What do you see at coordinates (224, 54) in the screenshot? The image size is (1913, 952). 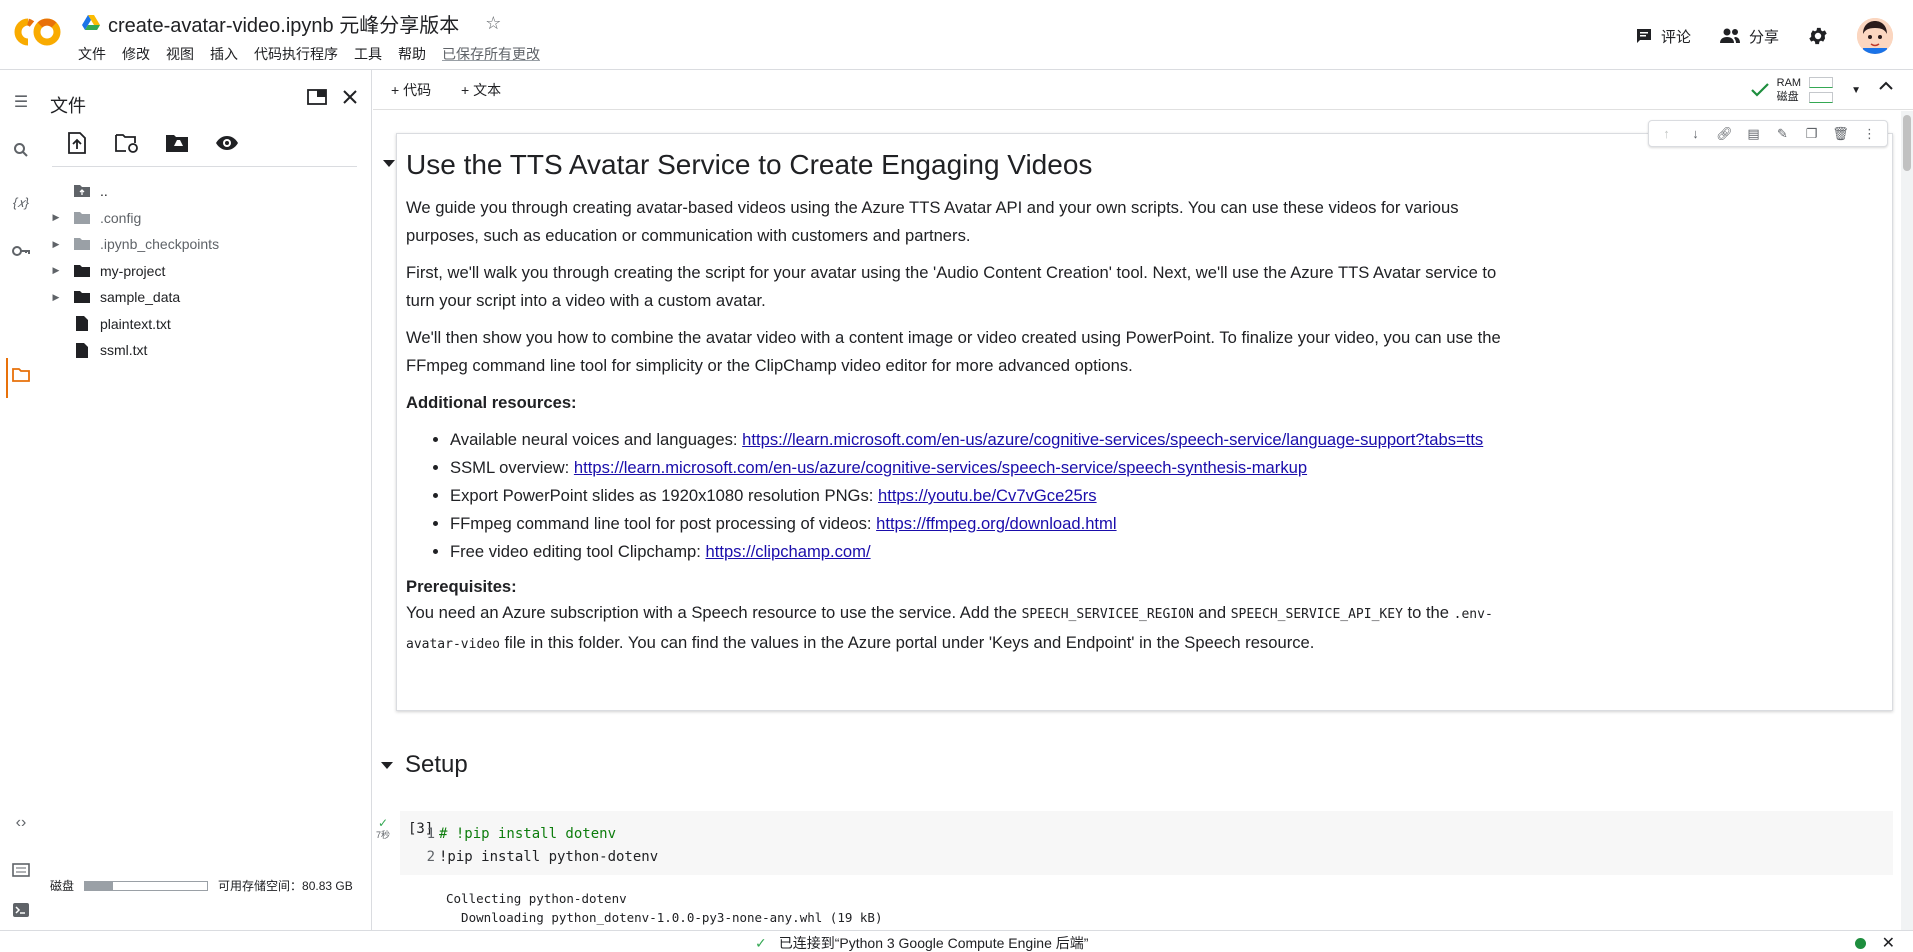 I see `menu-insert: 插入` at bounding box center [224, 54].